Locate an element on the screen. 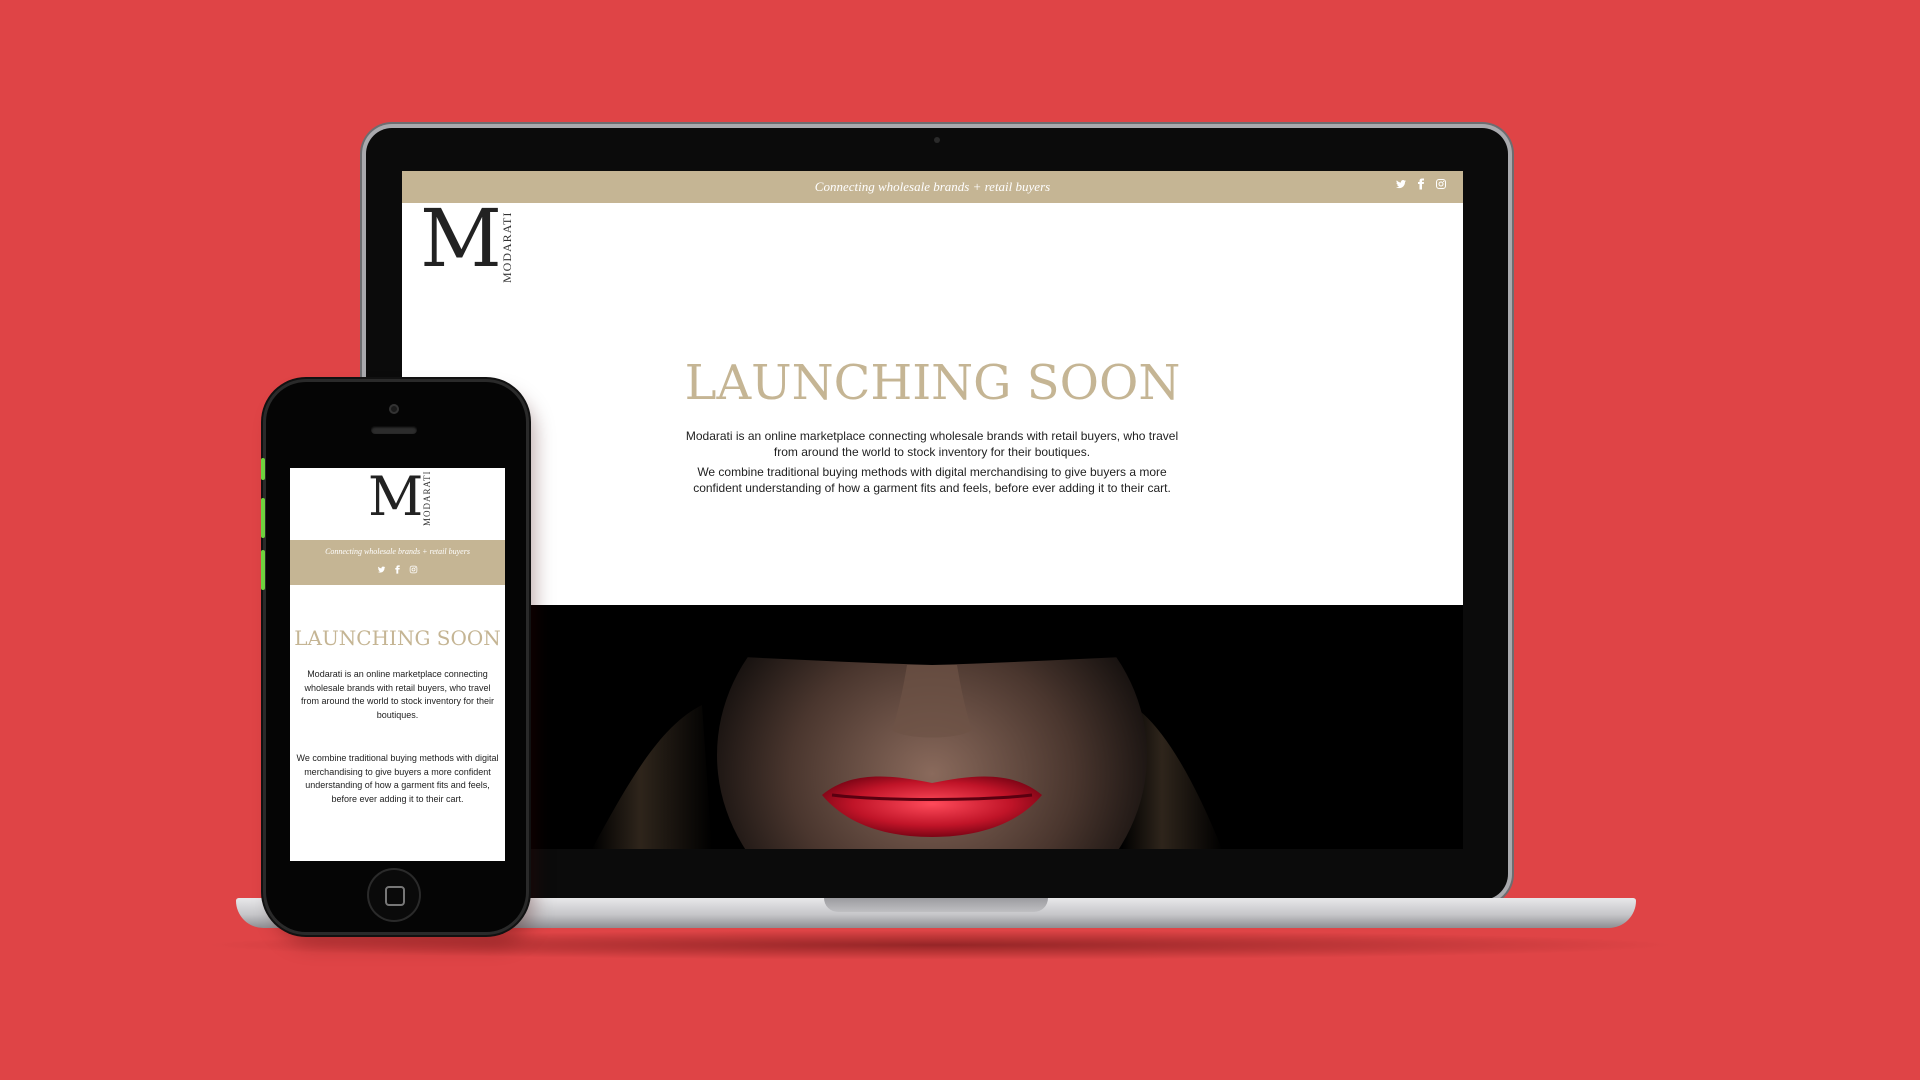 The image size is (1920, 1080). home-button is located at coordinates (394, 895).